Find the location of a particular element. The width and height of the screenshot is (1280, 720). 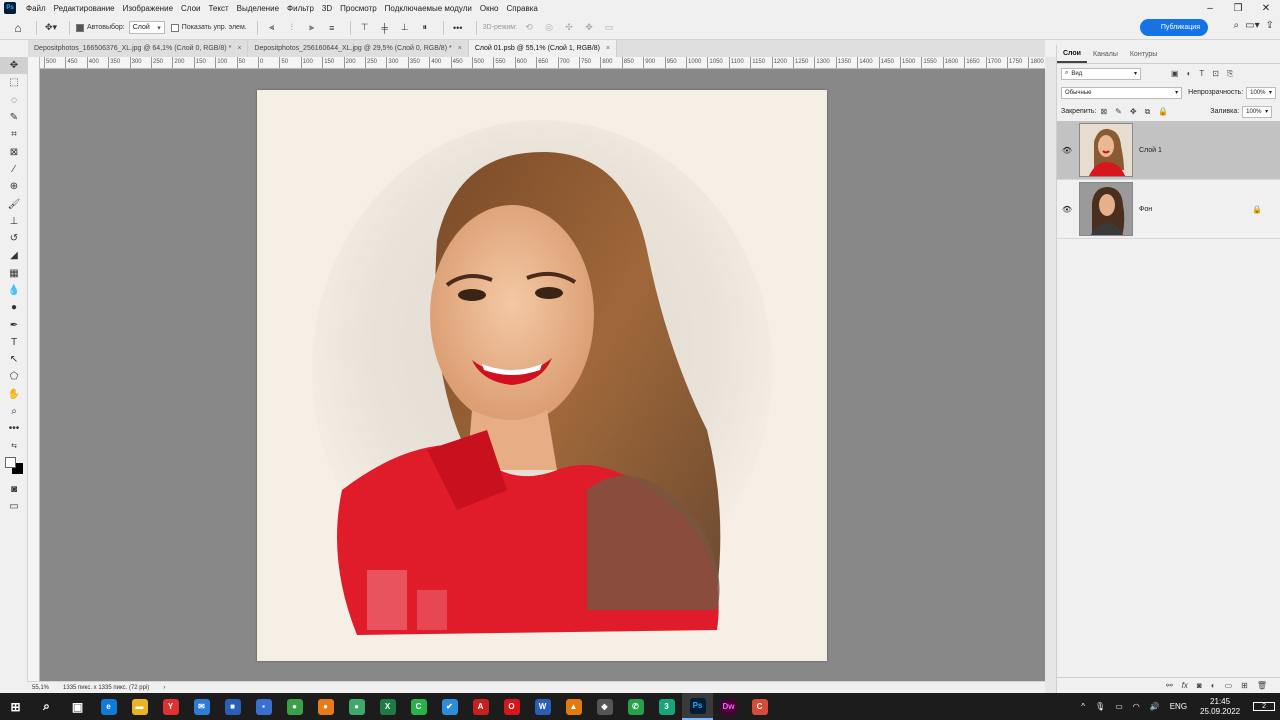

eraser-tool-icon: ◢ is located at coordinates (14, 255).